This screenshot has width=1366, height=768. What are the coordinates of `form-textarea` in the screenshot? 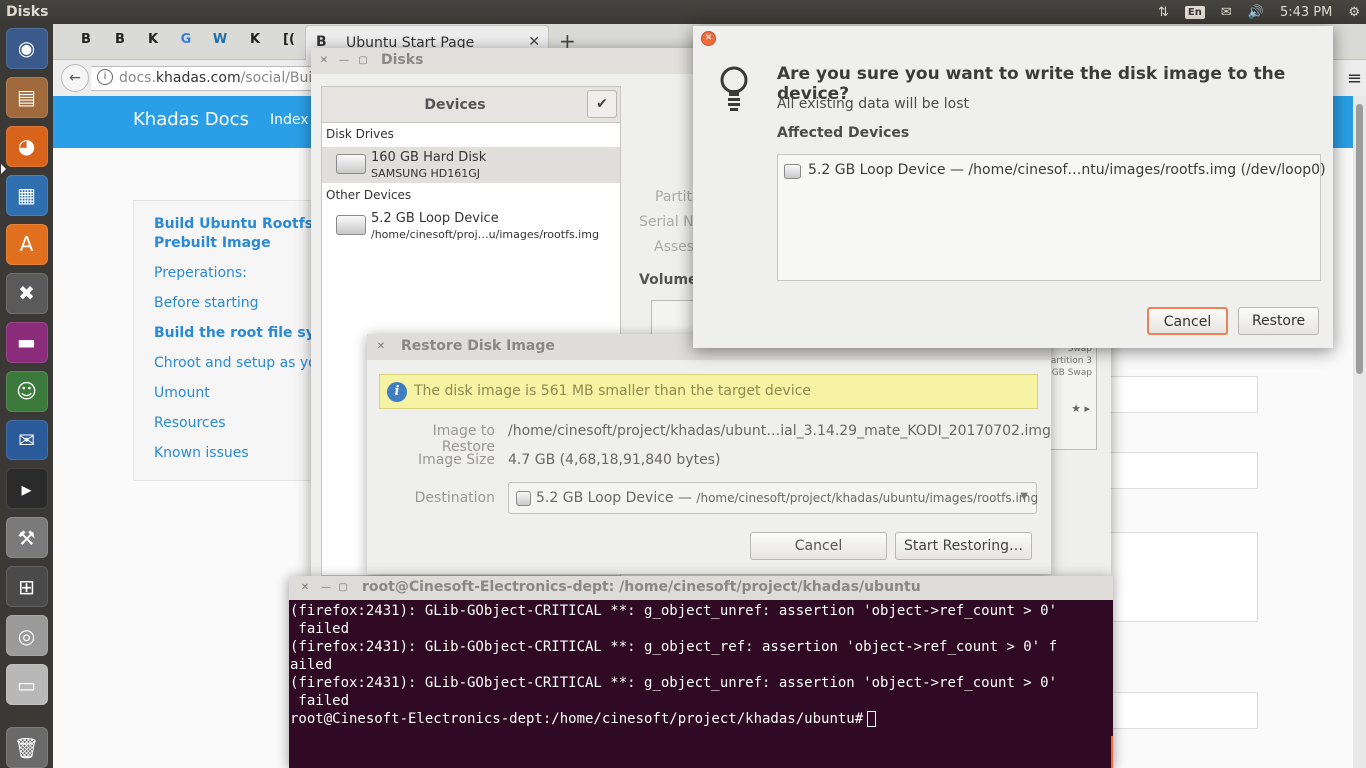 It's located at (1182, 577).